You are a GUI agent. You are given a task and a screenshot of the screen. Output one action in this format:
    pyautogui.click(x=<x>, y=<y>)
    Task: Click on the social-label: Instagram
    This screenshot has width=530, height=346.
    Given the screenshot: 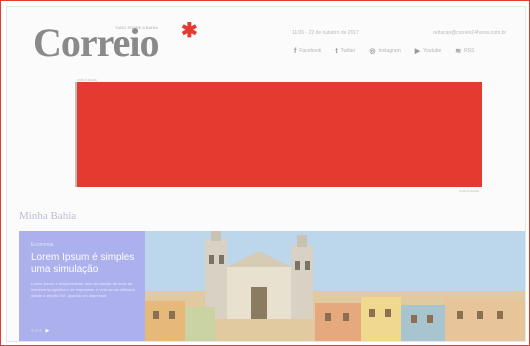 What is the action you would take?
    pyautogui.click(x=389, y=51)
    